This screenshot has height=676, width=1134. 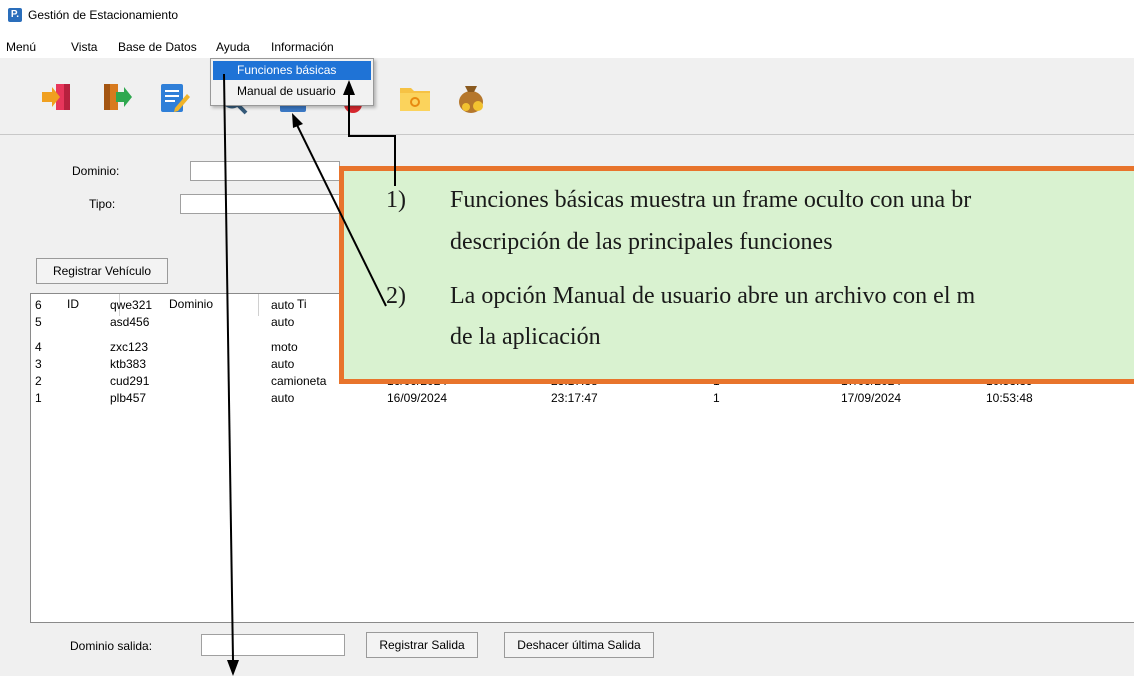 What do you see at coordinates (233, 668) in the screenshot?
I see `arrowhead-down` at bounding box center [233, 668].